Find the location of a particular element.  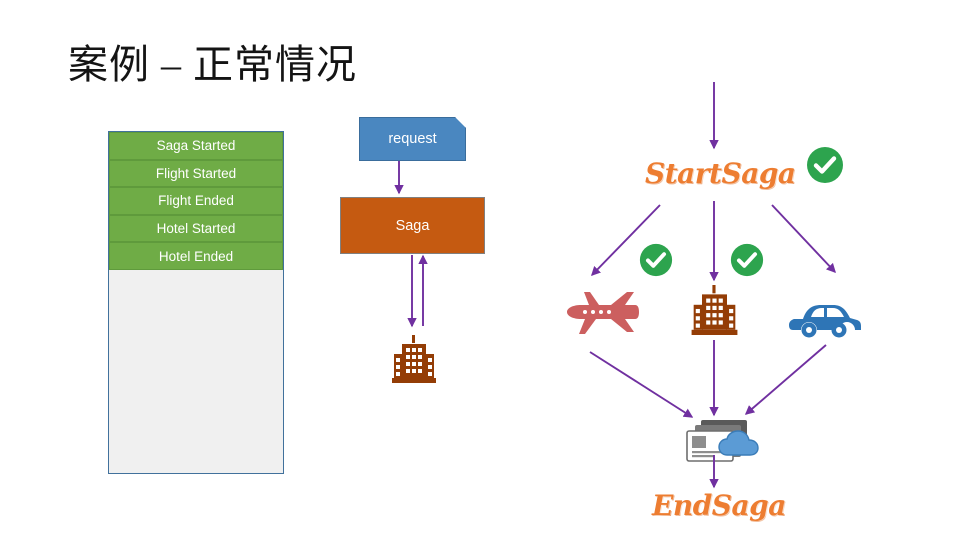

list-item: Hotel Started is located at coordinates (196, 228).